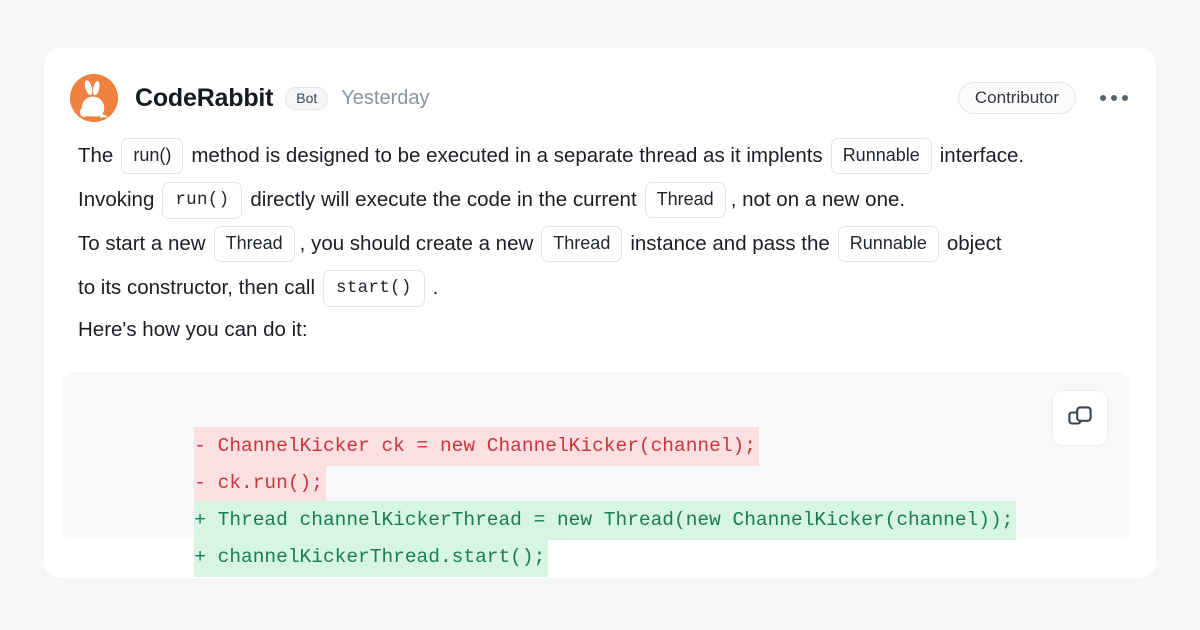 The image size is (1200, 630). What do you see at coordinates (374, 288) in the screenshot?
I see `inline-code-start: start()` at bounding box center [374, 288].